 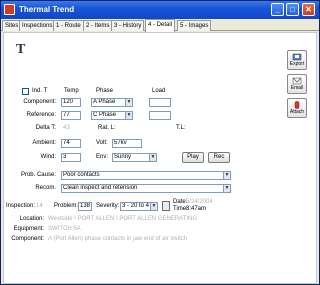 I want to click on severity-select: 3 - 20 to 4 ▼, so click(x=139, y=206).